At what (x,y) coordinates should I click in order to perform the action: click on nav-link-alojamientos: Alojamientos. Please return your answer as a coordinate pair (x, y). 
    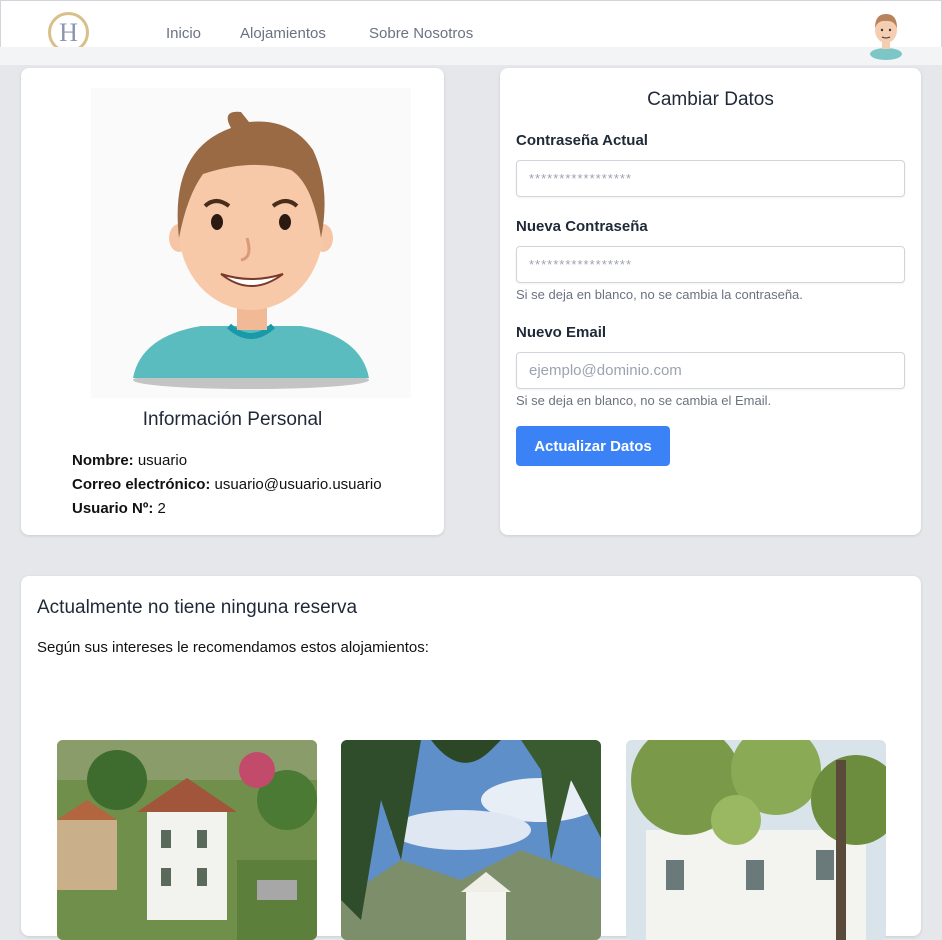
    Looking at the image, I should click on (283, 33).